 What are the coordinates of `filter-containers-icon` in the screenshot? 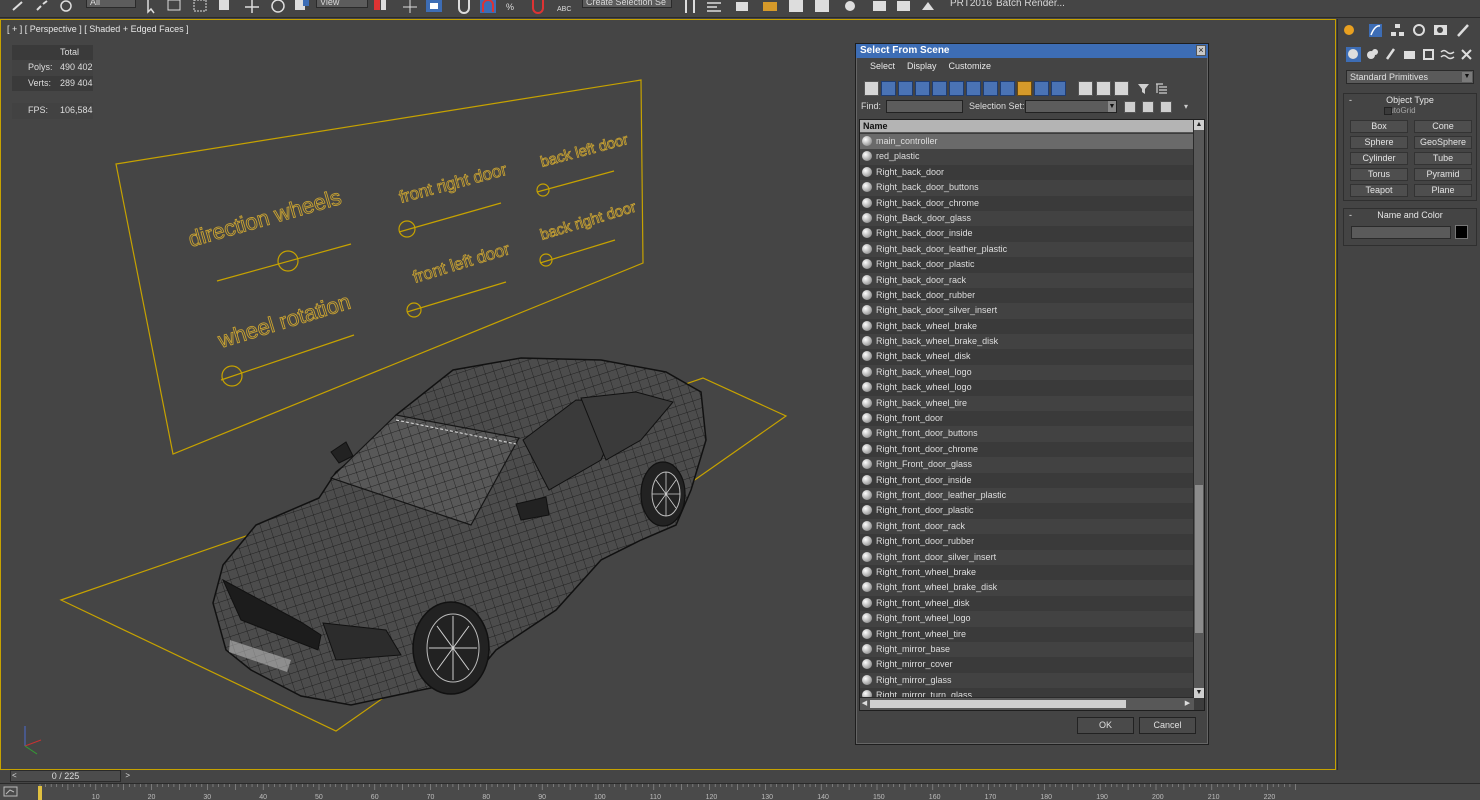 It's located at (1024, 88).